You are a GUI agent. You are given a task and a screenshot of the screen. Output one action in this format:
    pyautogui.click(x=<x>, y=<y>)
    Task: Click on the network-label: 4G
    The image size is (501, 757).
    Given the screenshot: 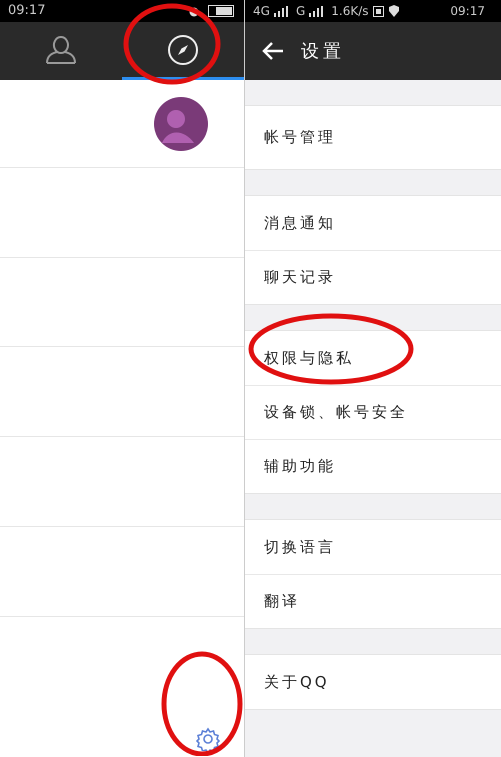 What is the action you would take?
    pyautogui.click(x=261, y=11)
    